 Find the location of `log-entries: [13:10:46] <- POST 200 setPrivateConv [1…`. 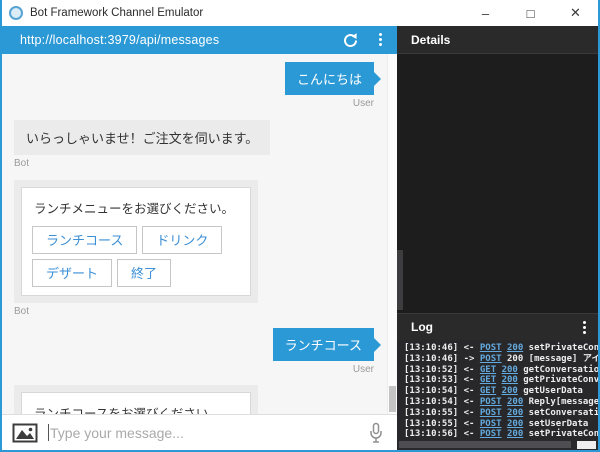

log-entries: [13:10:46] <- POST 200 setPrivateConv [1… is located at coordinates (497, 390).